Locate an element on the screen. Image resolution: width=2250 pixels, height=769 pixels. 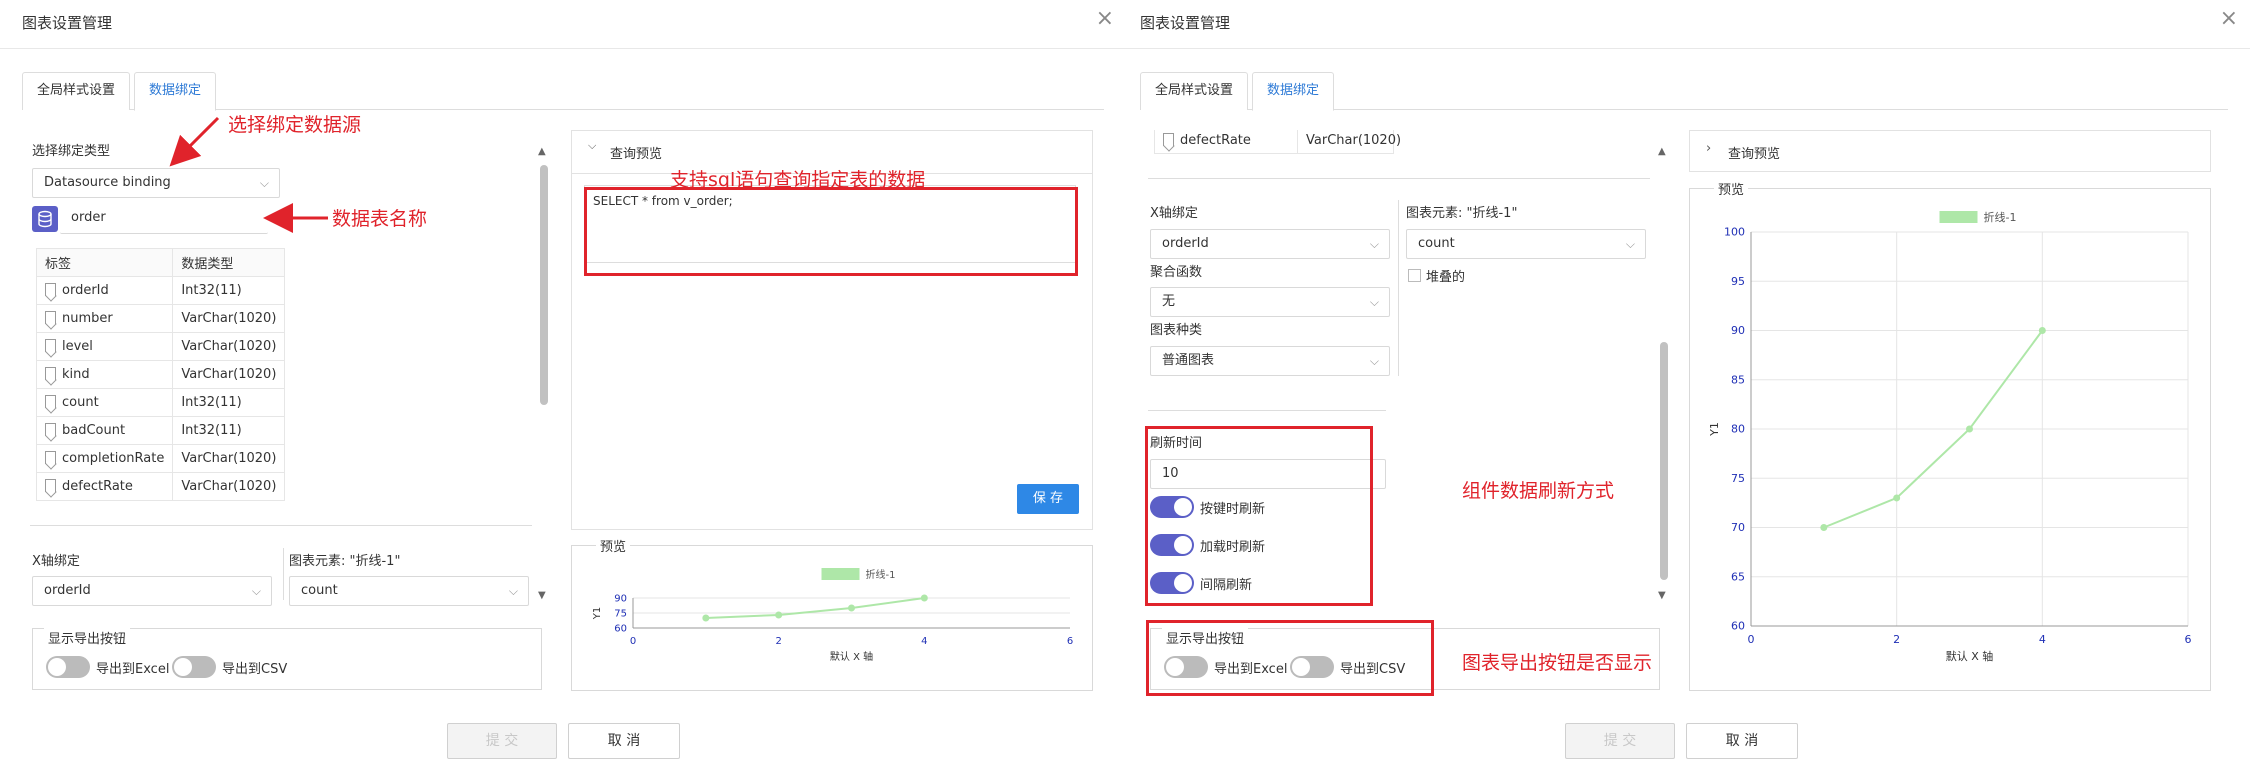
y-tick-label: 70 is located at coordinates (1738, 527).